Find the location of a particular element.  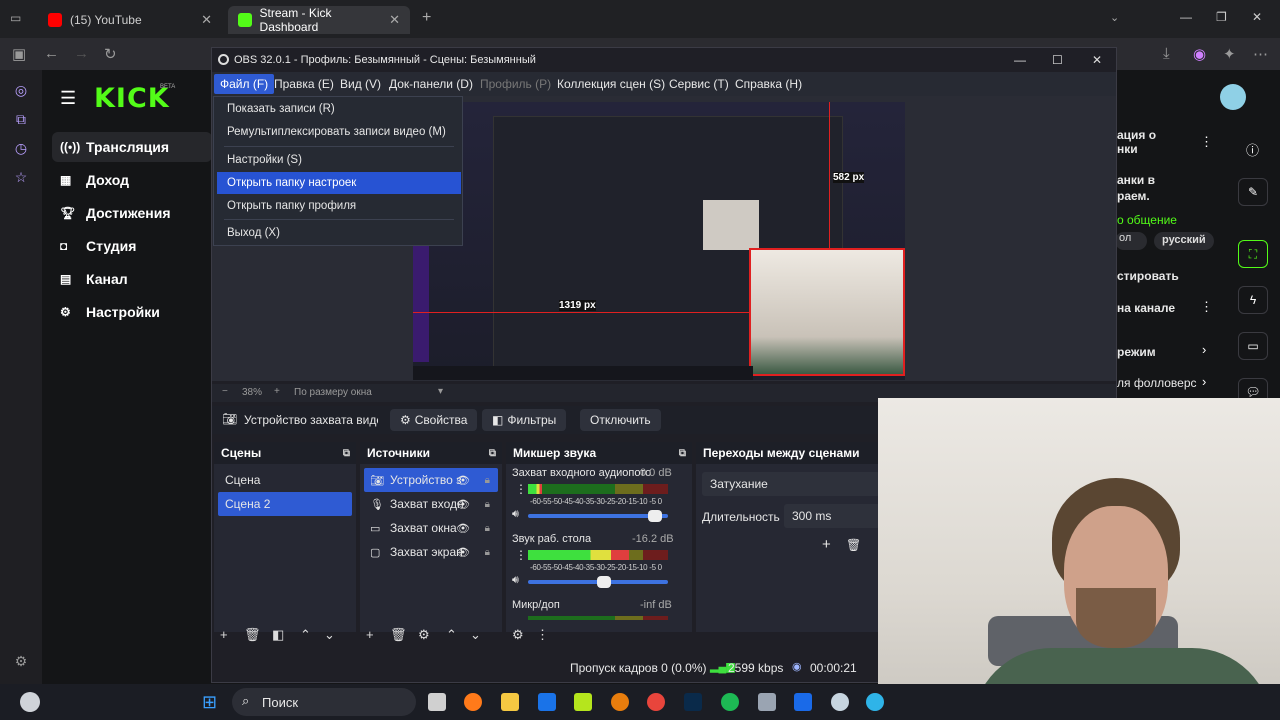

settings-rail-icon: ⚙ is located at coordinates (21, 662).